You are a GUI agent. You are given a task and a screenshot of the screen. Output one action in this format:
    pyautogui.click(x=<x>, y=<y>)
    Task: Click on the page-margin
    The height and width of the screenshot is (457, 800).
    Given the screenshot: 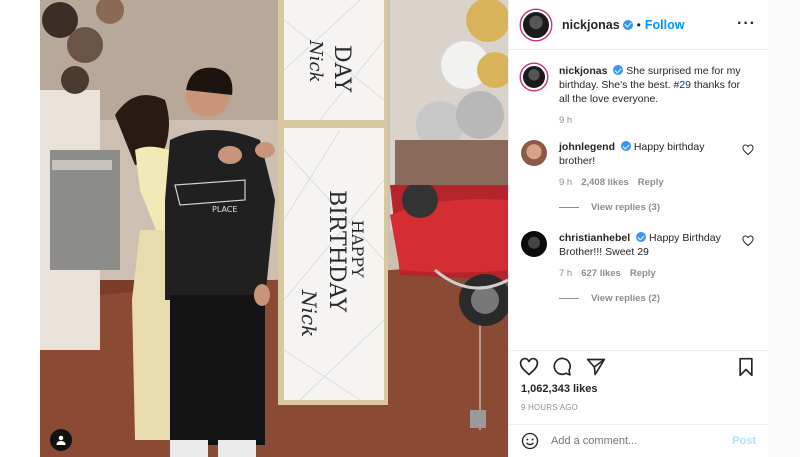 What is the action you would take?
    pyautogui.click(x=784, y=228)
    